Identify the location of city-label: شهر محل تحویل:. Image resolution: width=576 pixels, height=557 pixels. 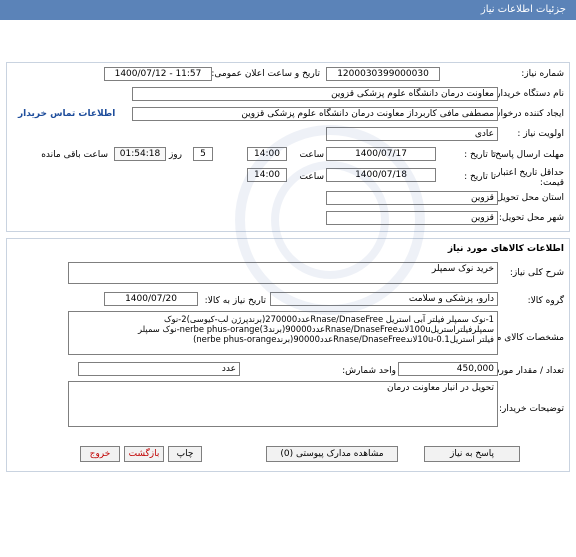
(531, 218).